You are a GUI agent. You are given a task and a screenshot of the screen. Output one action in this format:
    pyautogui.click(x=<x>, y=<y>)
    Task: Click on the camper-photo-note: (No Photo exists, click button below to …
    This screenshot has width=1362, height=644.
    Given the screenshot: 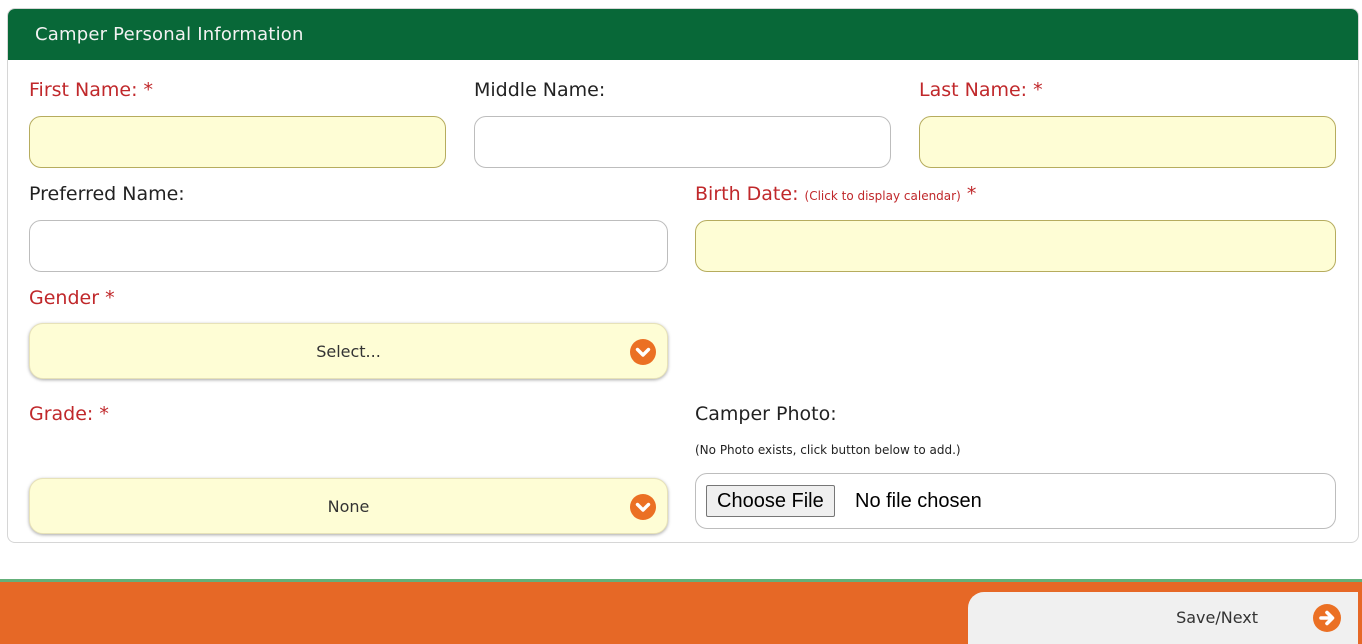 What is the action you would take?
    pyautogui.click(x=828, y=450)
    